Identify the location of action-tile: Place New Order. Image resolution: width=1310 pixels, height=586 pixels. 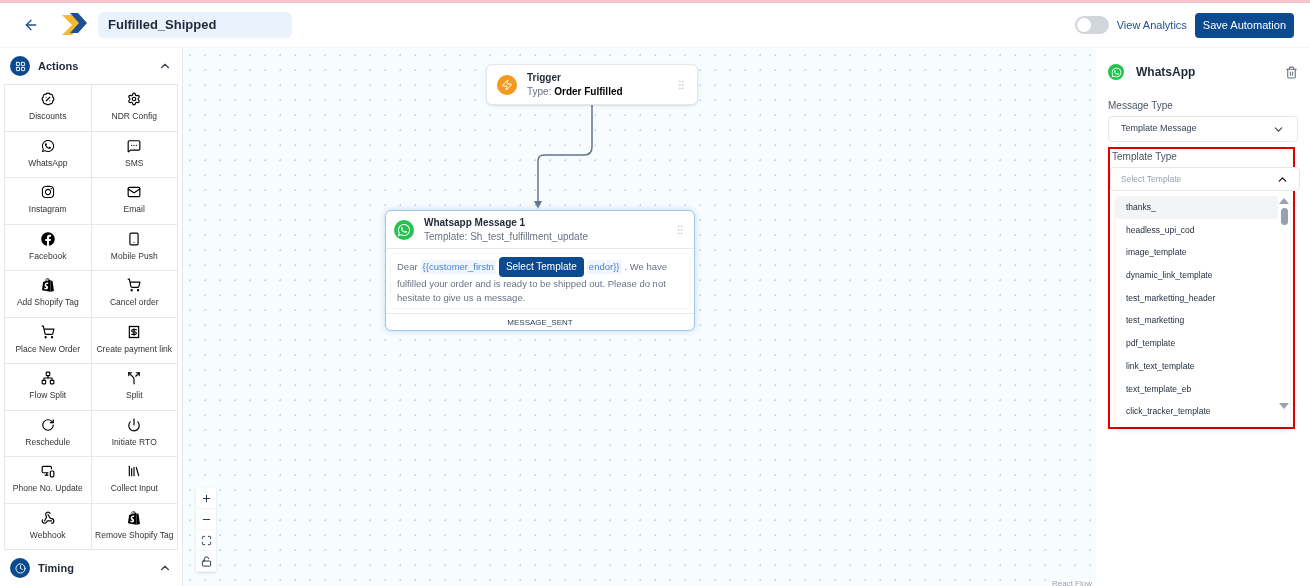
(48, 340).